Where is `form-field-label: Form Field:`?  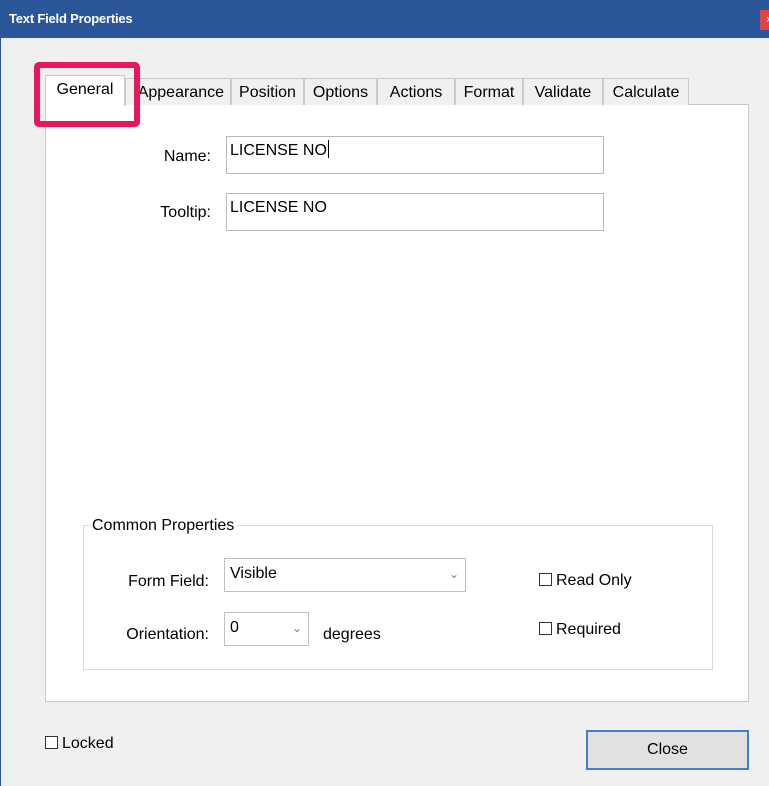
form-field-label: Form Field: is located at coordinates (168, 581).